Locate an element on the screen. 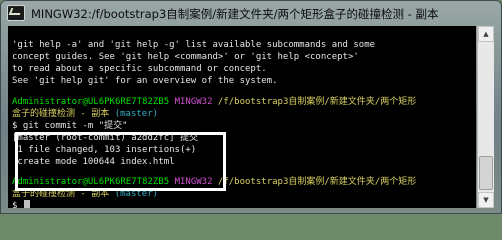 The height and width of the screenshot is (240, 502). scrollbar-thumb is located at coordinates (486, 173).